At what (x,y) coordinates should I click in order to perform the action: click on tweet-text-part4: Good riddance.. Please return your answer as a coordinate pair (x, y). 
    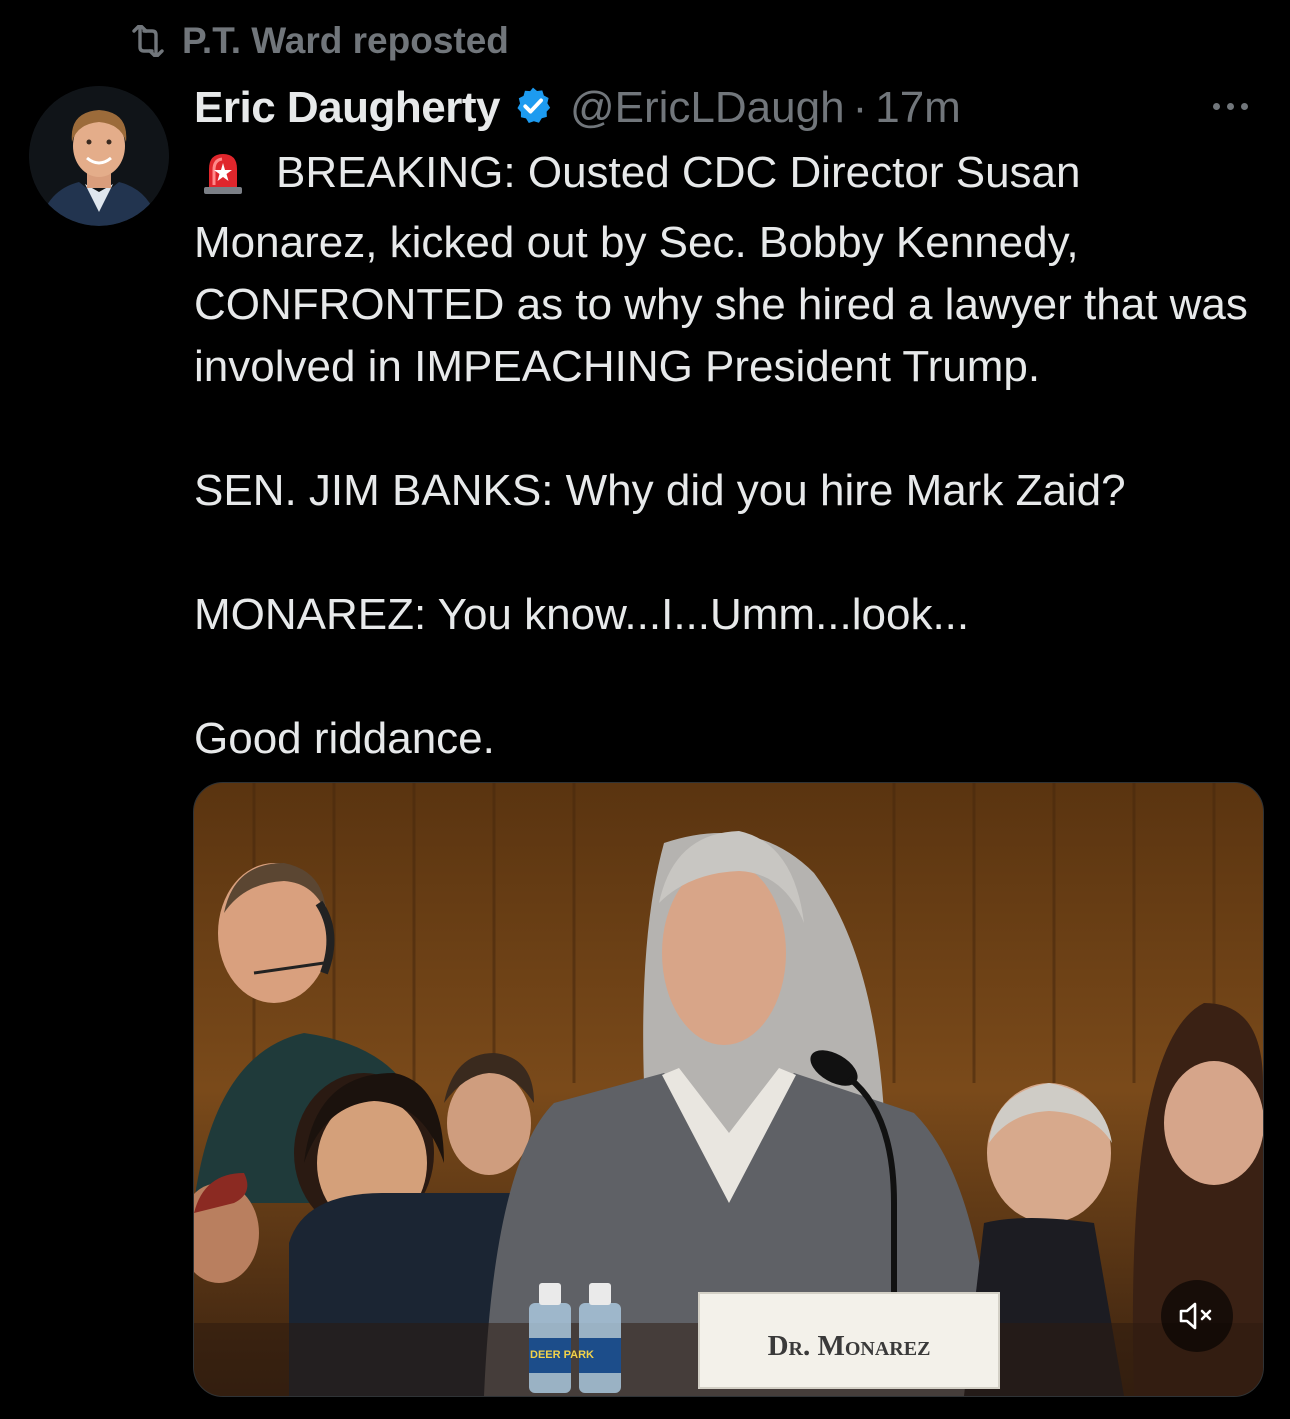
    Looking at the image, I should click on (344, 738).